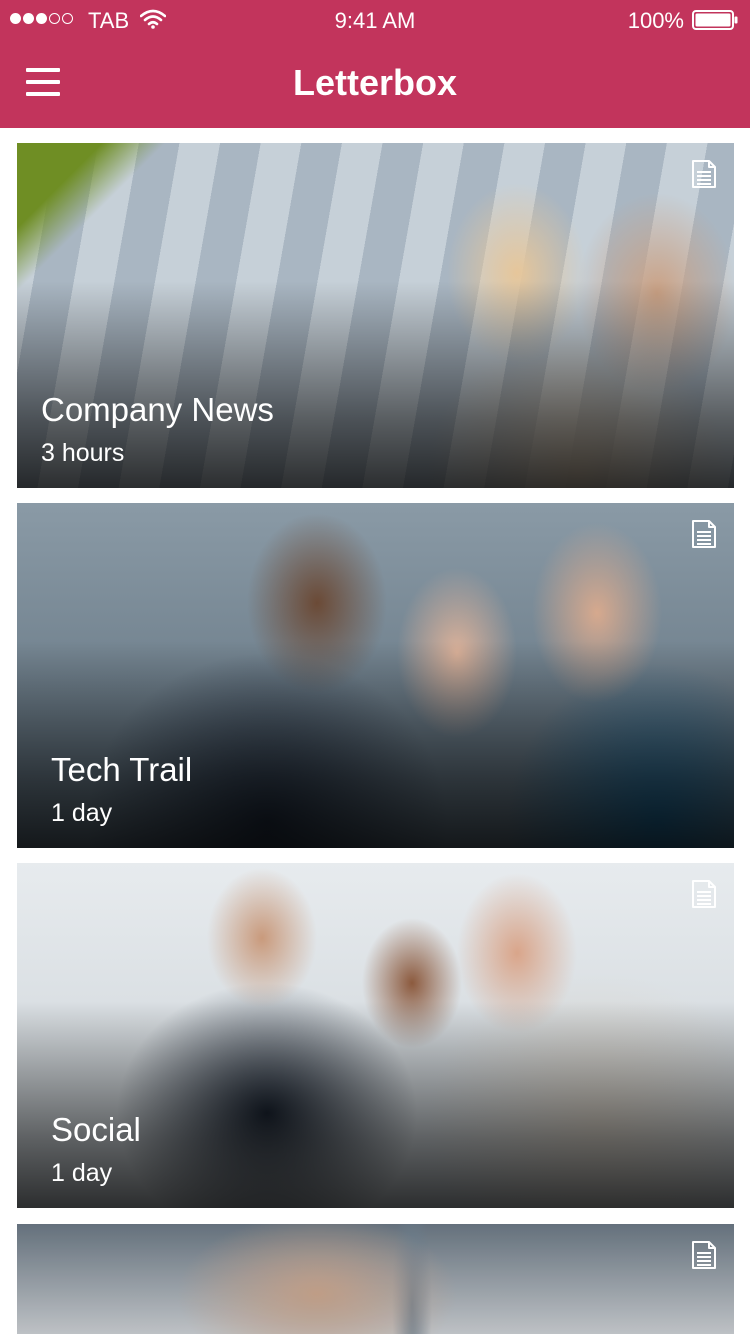 The height and width of the screenshot is (1334, 750). I want to click on status-bar: TAB 9:41 AM 100%, so click(375, 20).